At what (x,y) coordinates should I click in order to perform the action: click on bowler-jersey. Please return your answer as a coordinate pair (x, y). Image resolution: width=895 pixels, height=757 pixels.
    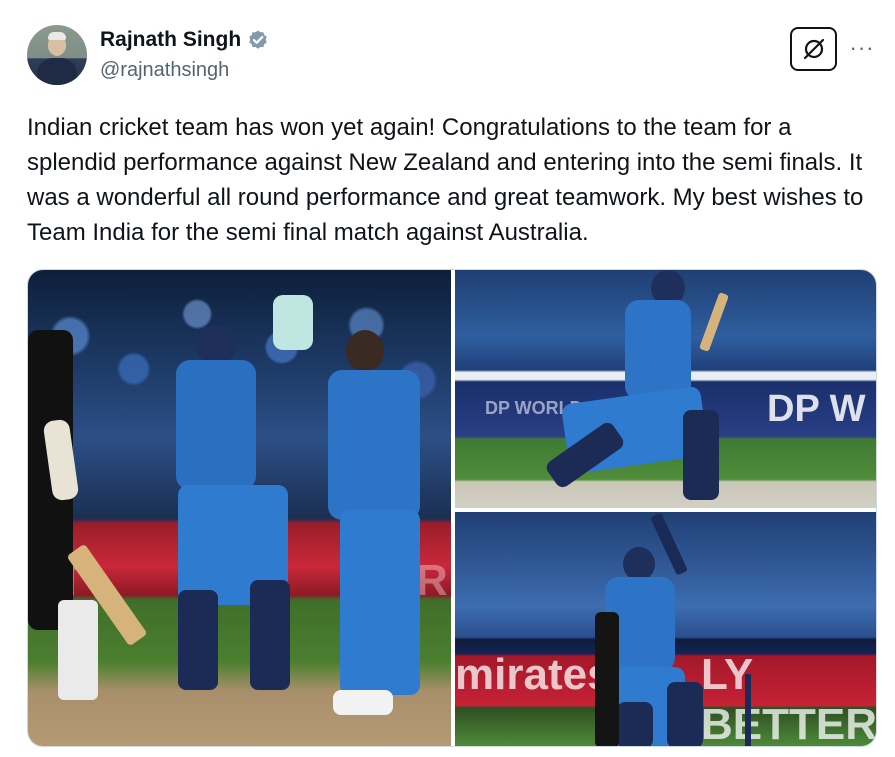
    Looking at the image, I should click on (374, 445).